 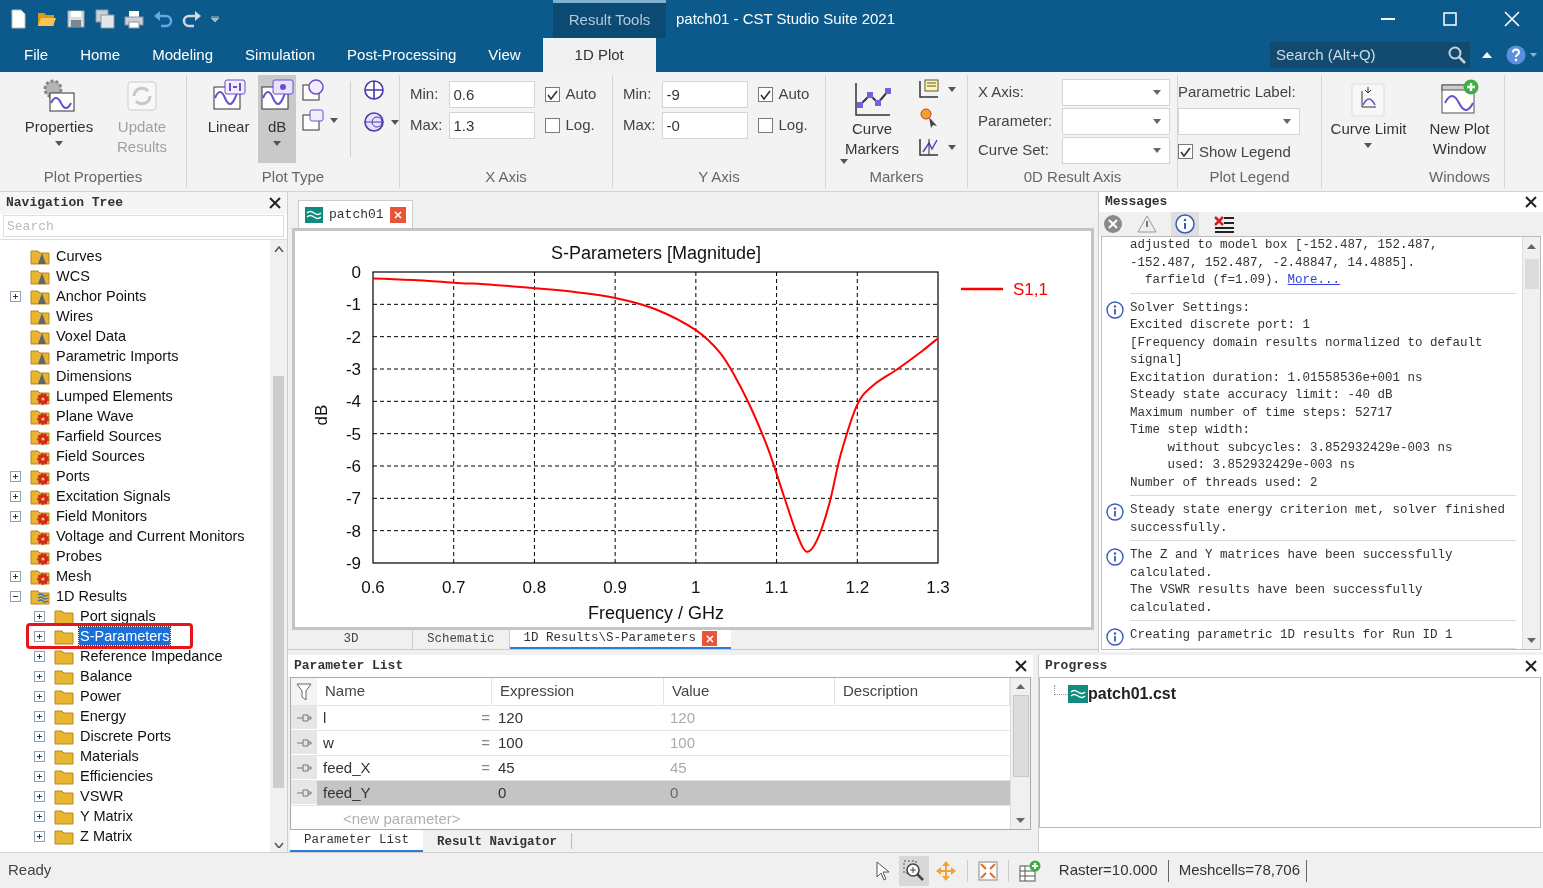 I want to click on polar-chart-icon, so click(x=313, y=90).